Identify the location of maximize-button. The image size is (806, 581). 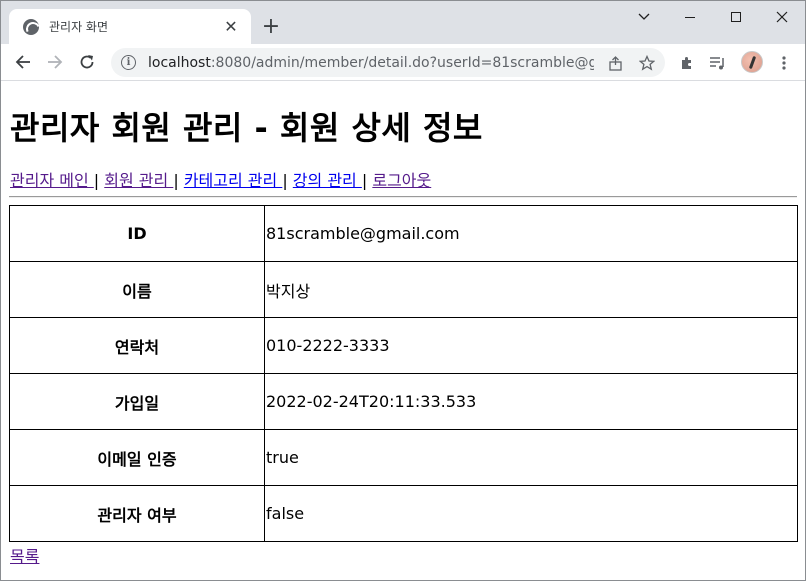
(736, 17).